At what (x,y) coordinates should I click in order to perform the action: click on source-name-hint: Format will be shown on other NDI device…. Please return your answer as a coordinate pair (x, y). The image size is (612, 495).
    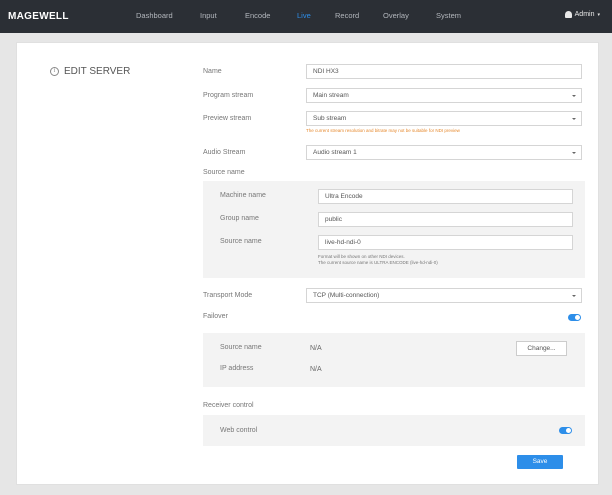
    Looking at the image, I should click on (378, 260).